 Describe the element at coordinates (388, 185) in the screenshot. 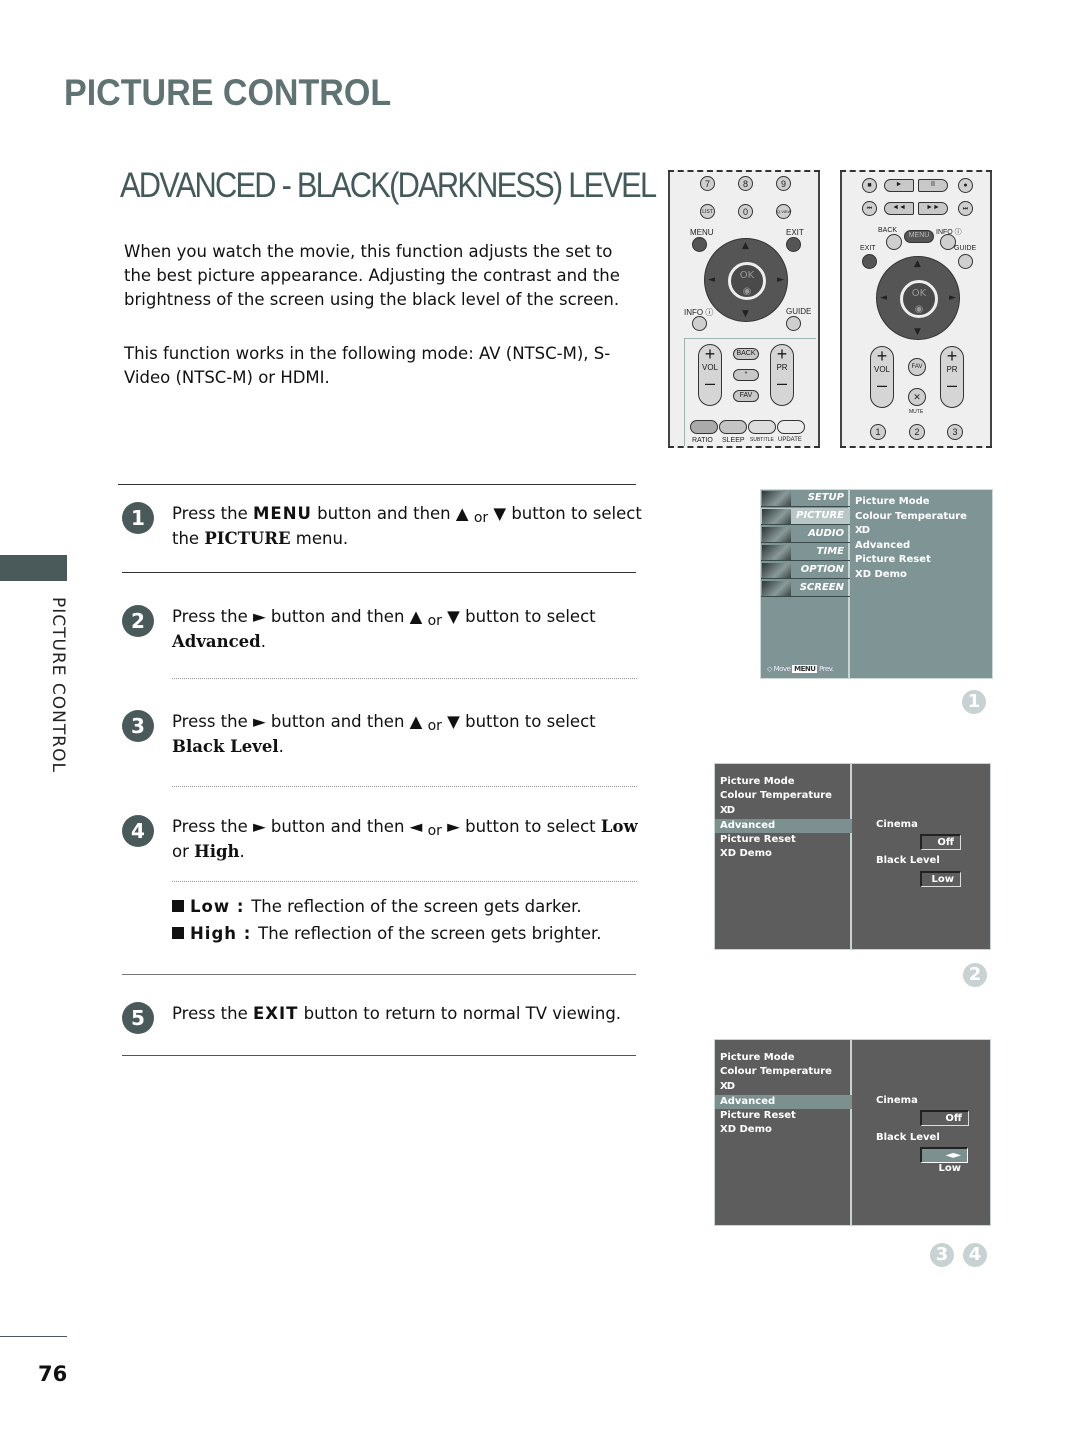

I see `page-title: ADVANCED - BLACK(DARKNESS) LEVEL` at that location.